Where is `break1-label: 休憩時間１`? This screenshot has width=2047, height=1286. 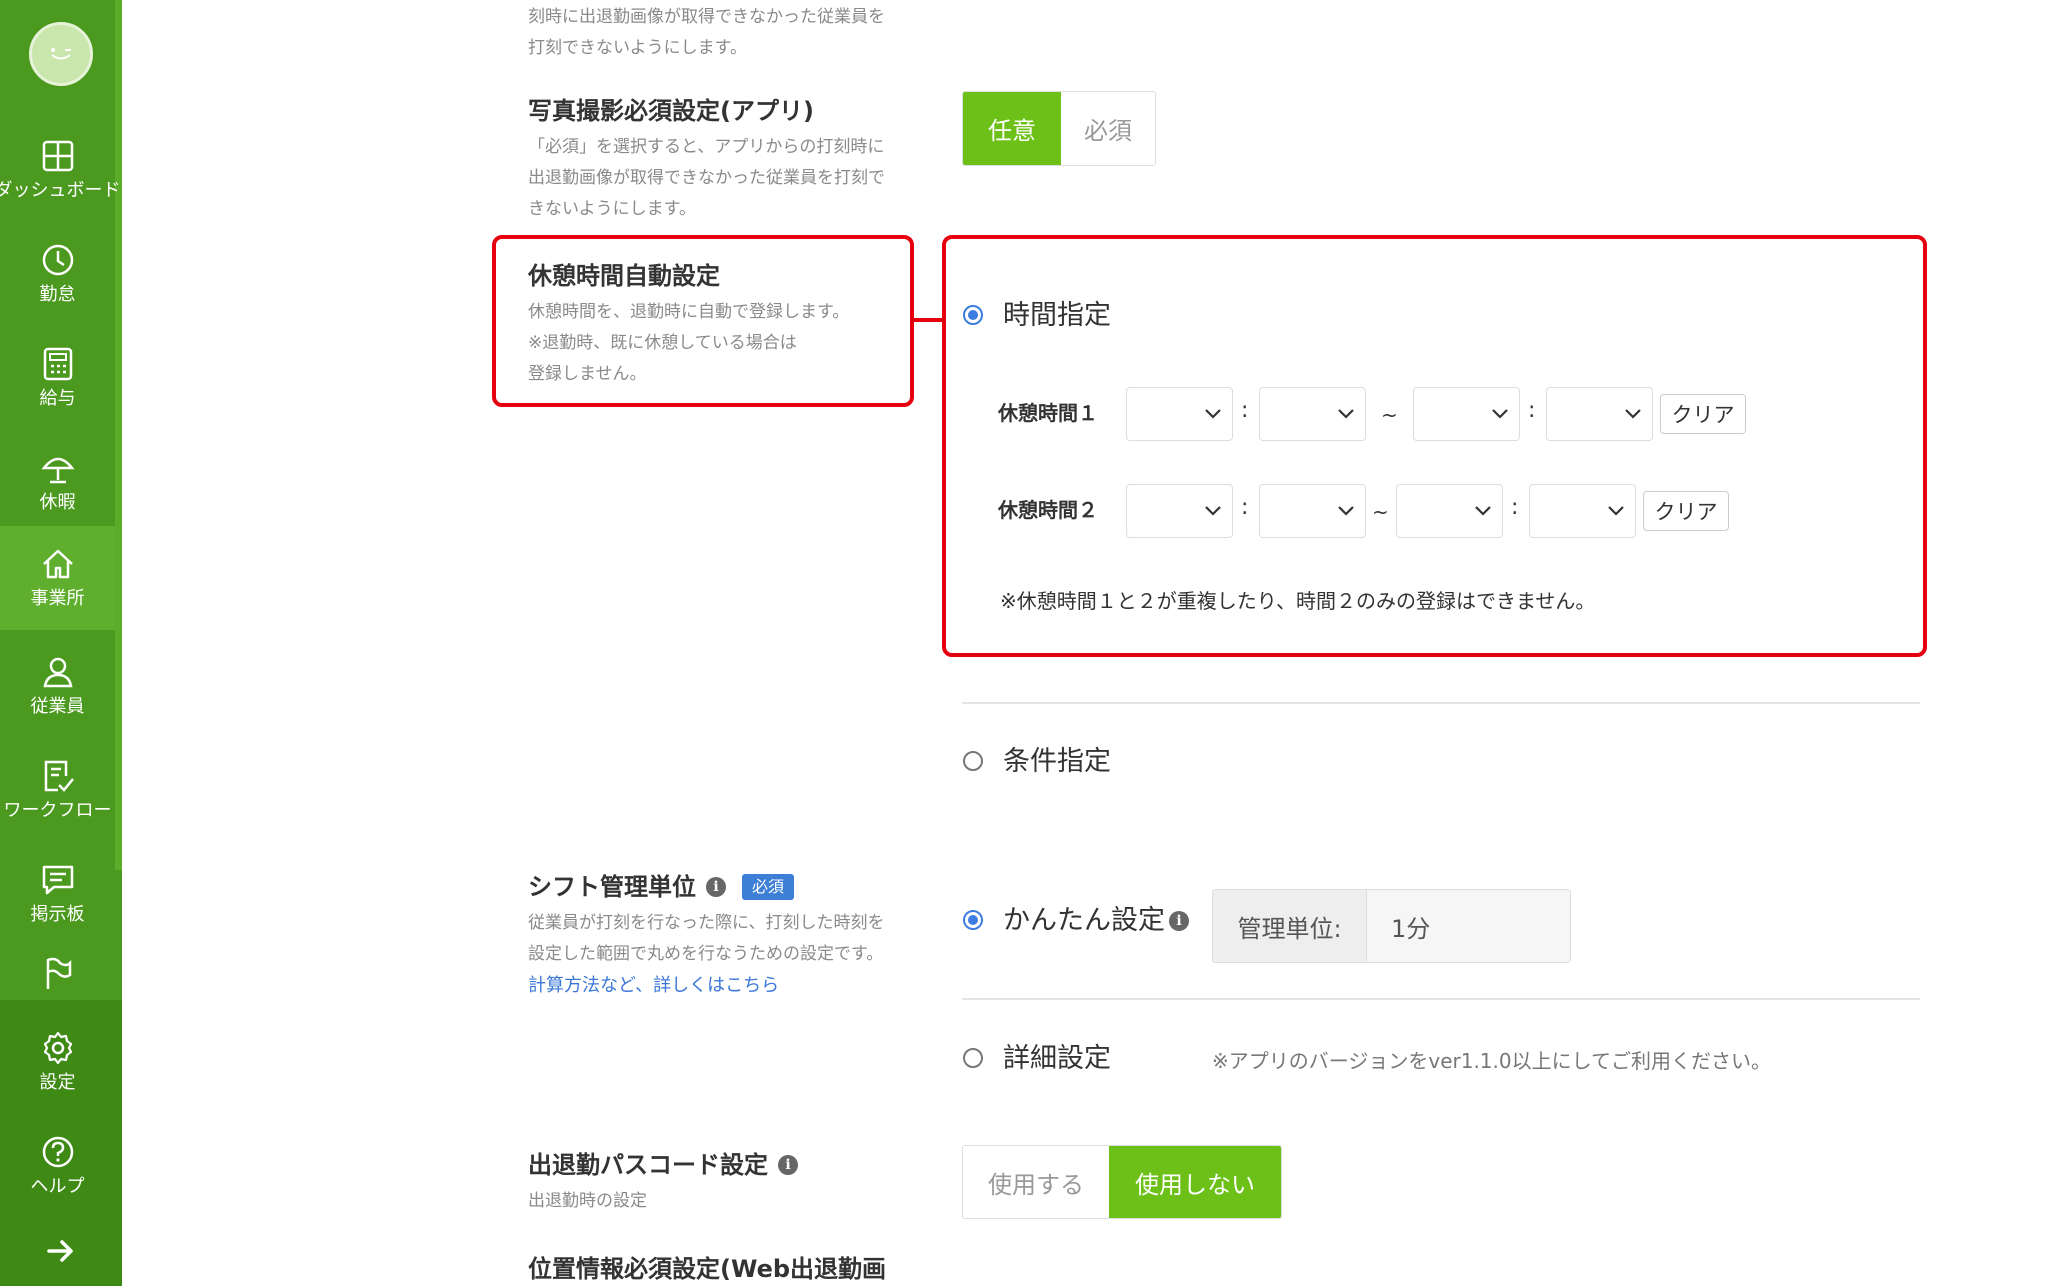
break1-label: 休憩時間１ is located at coordinates (1048, 413).